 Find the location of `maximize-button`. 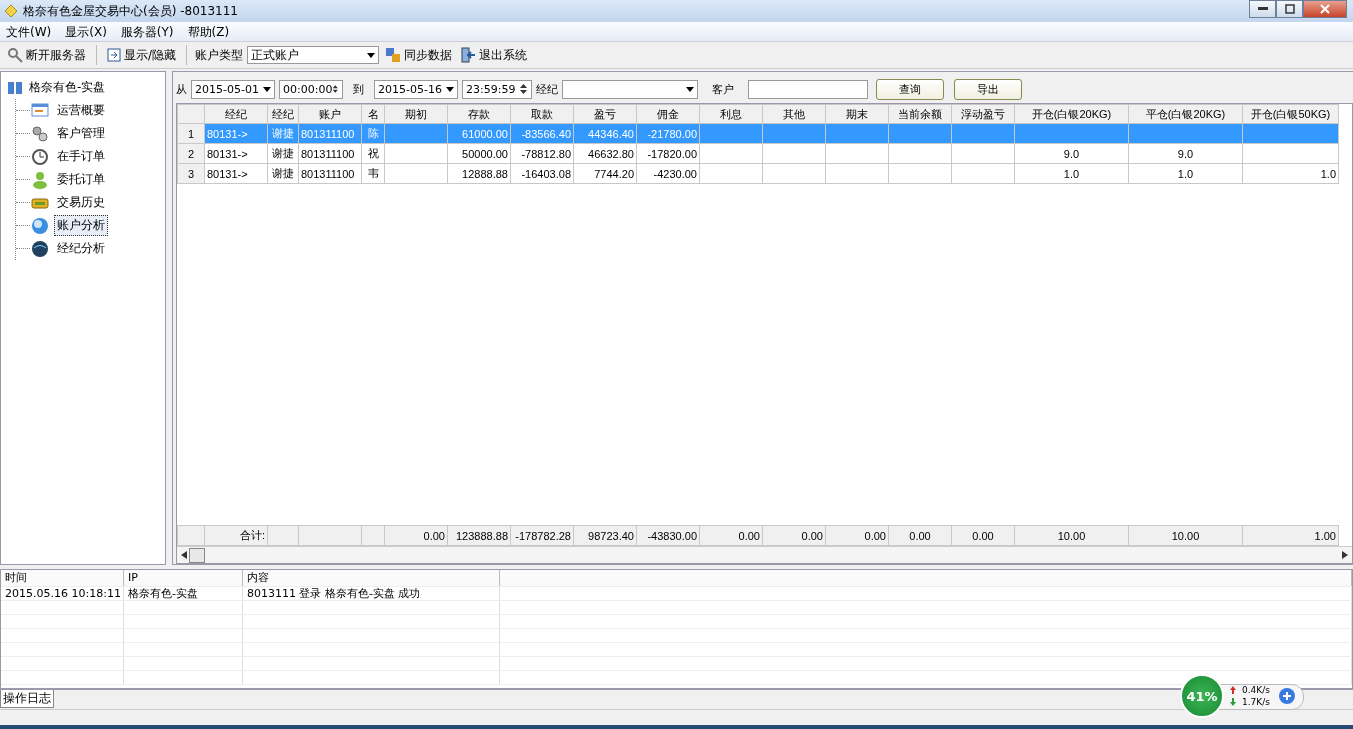

maximize-button is located at coordinates (1289, 9).